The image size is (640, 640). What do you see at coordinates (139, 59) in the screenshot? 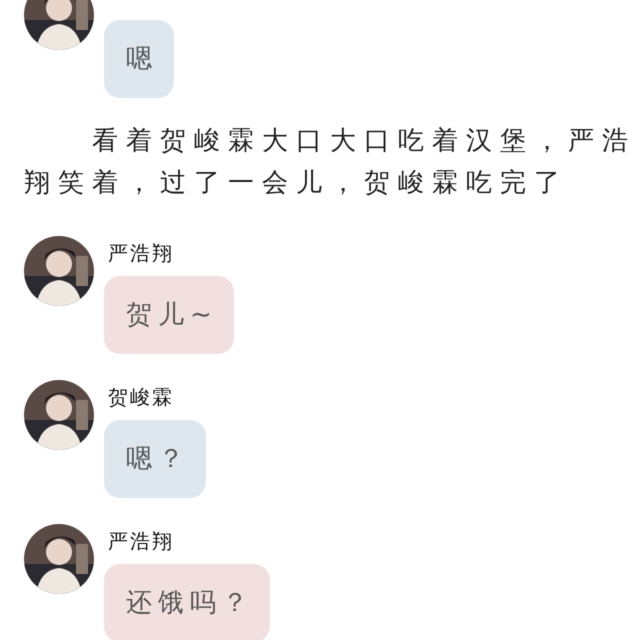
I see `message-bubble: 嗯` at bounding box center [139, 59].